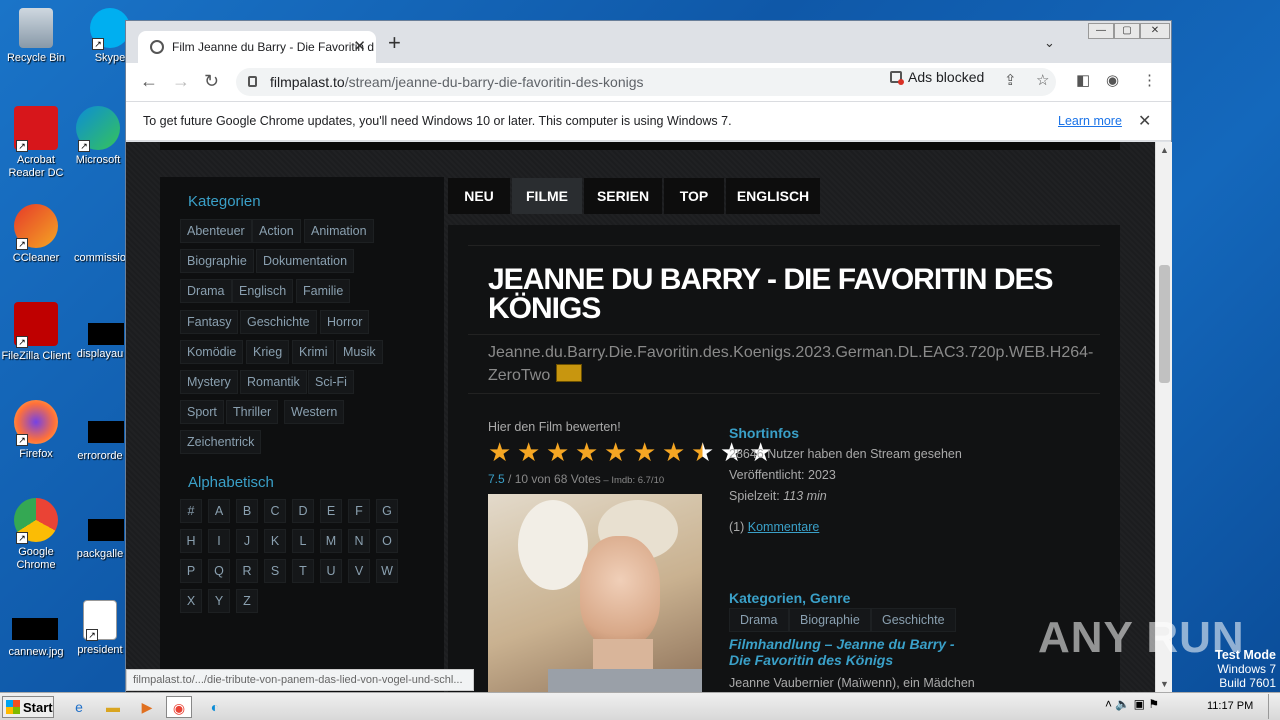 This screenshot has width=1280, height=720. Describe the element at coordinates (1090, 121) in the screenshot. I see `learn-more-link: Learn more` at that location.